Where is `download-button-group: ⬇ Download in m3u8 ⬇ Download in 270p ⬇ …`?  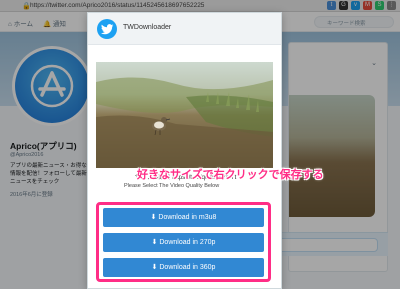 download-button-group: ⬇ Download in m3u8 ⬇ Download in 270p ⬇ … is located at coordinates (183, 242).